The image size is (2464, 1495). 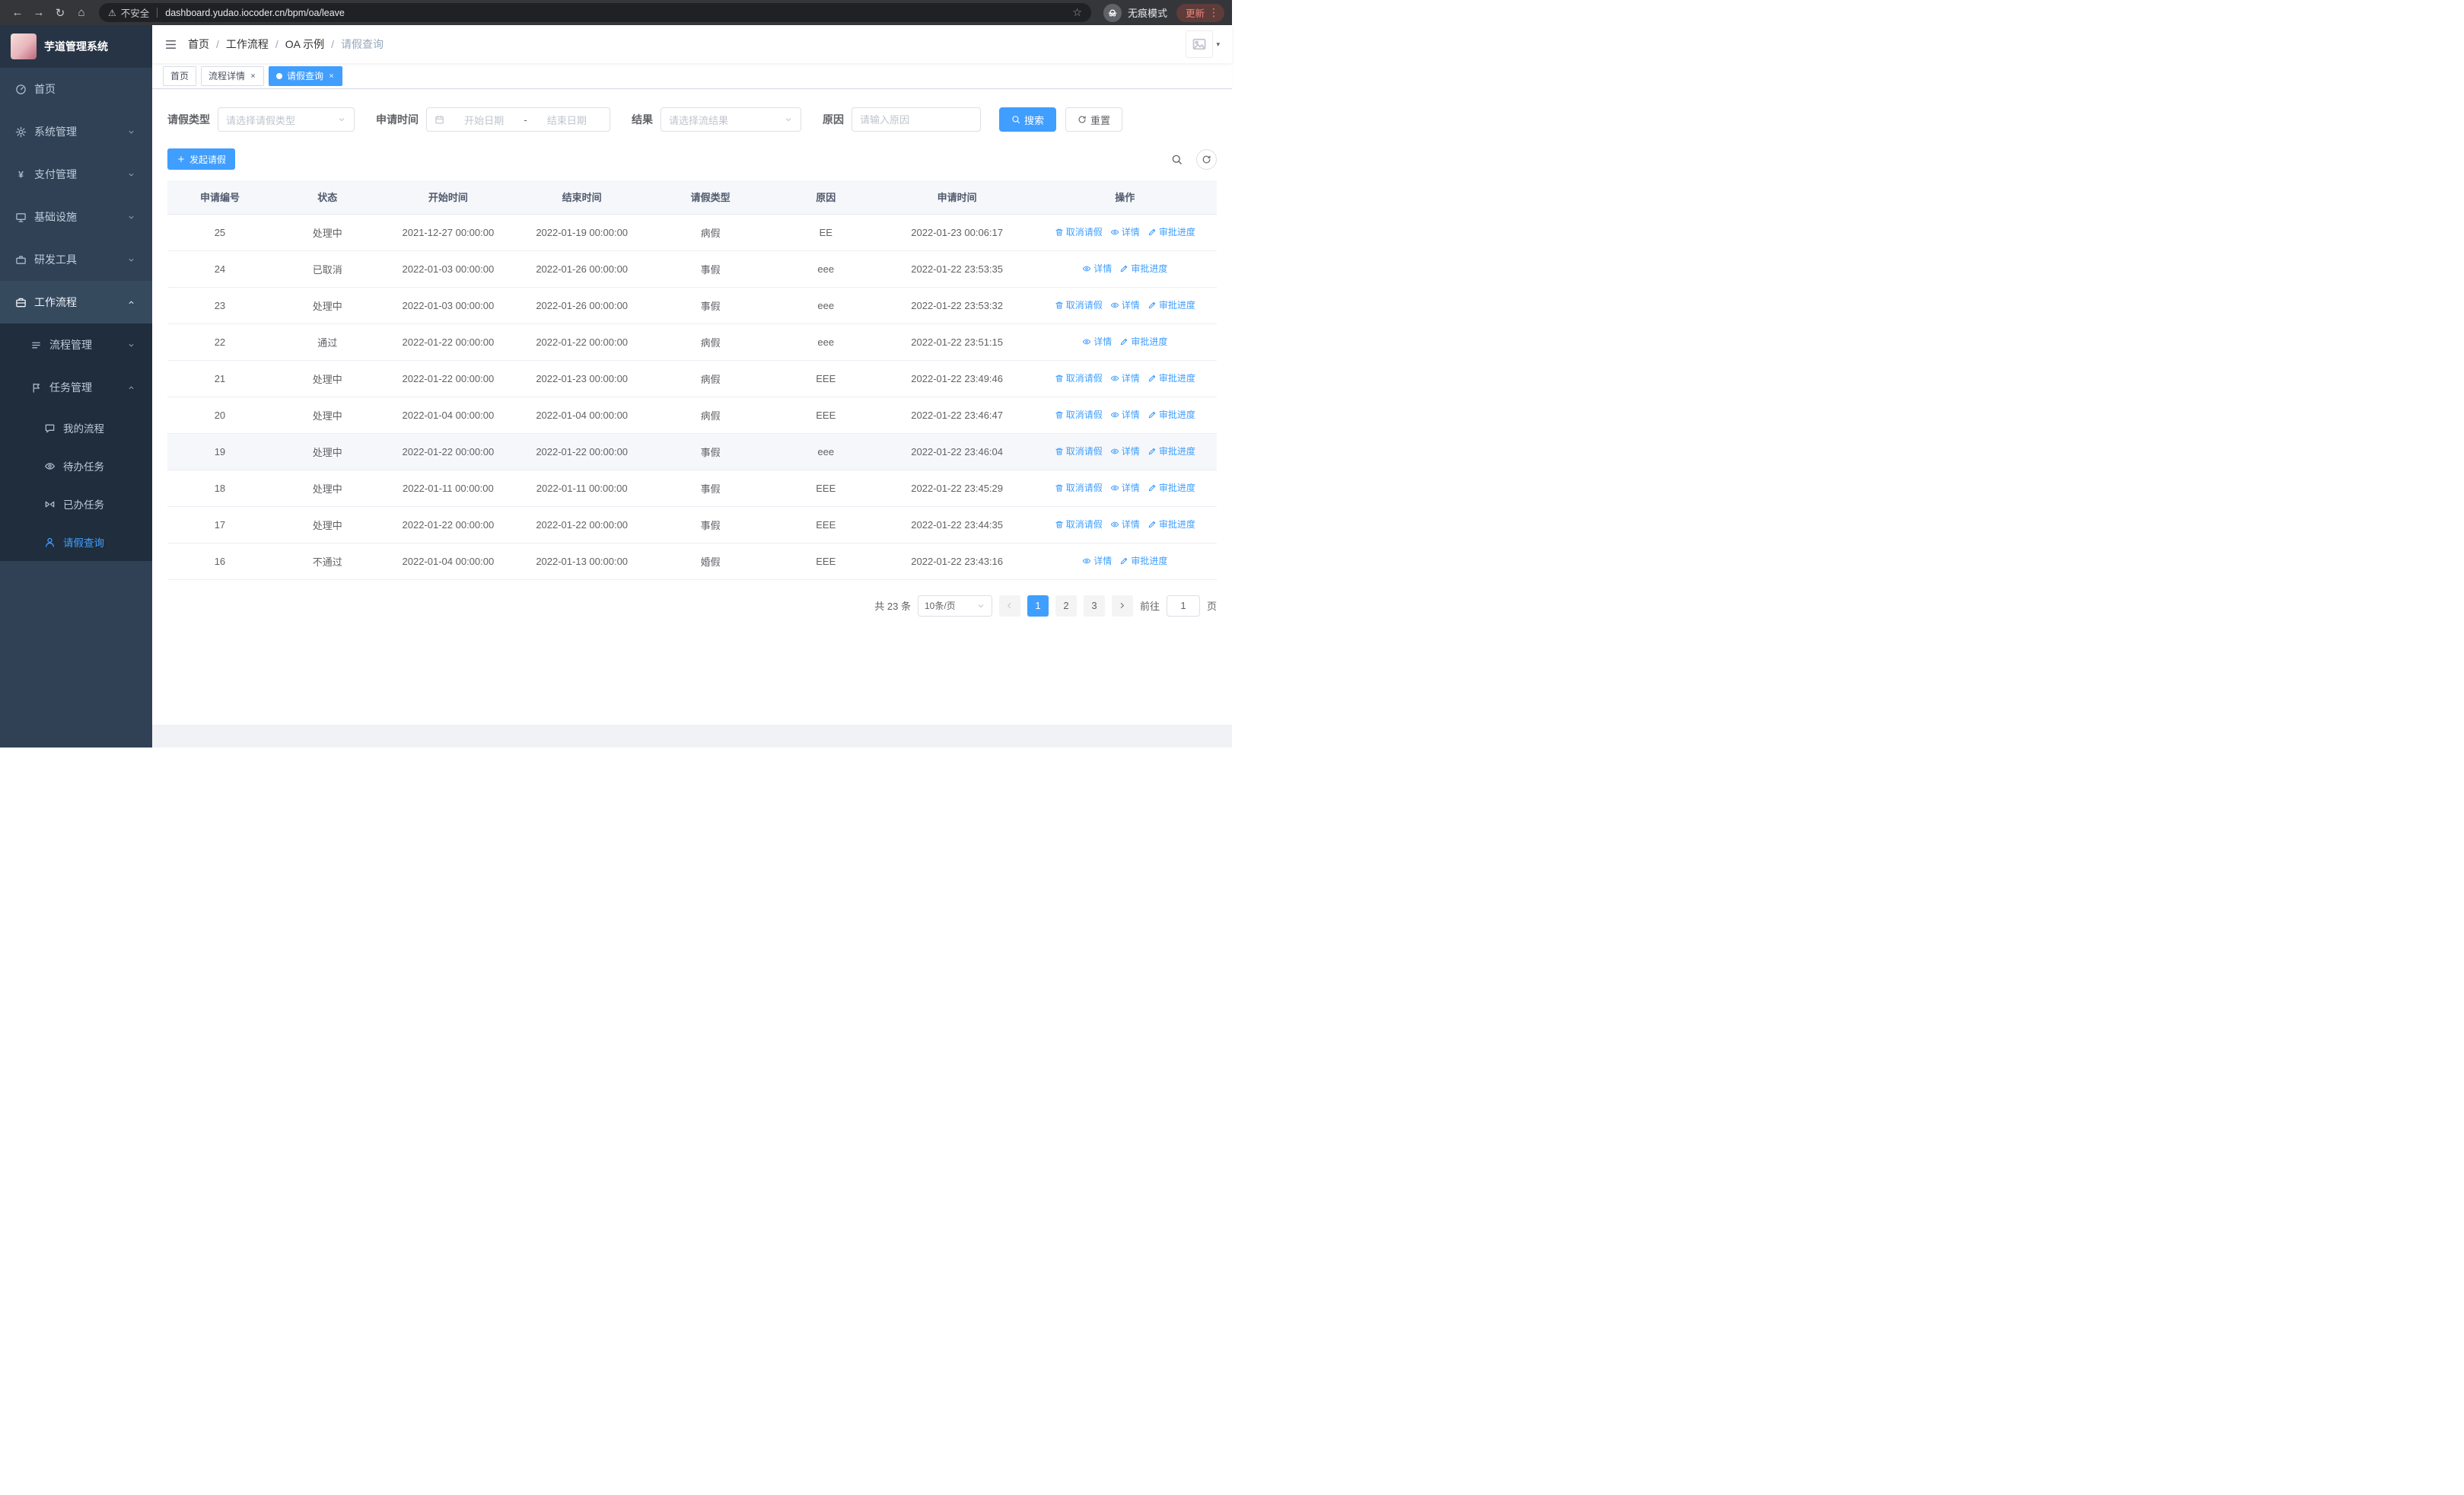 What do you see at coordinates (24, 46) in the screenshot?
I see `app-logo-image` at bounding box center [24, 46].